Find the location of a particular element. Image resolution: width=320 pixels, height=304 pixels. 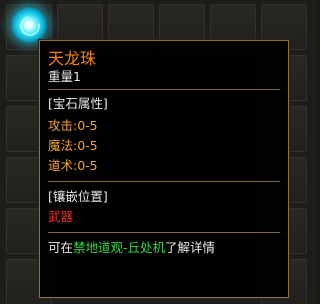

cyan-orb-gem-icon is located at coordinates (29, 25).